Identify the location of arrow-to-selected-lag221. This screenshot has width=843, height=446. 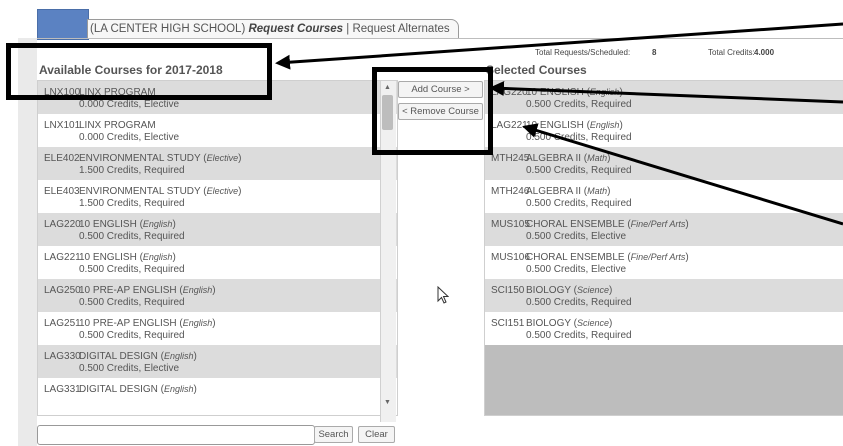
(682, 174).